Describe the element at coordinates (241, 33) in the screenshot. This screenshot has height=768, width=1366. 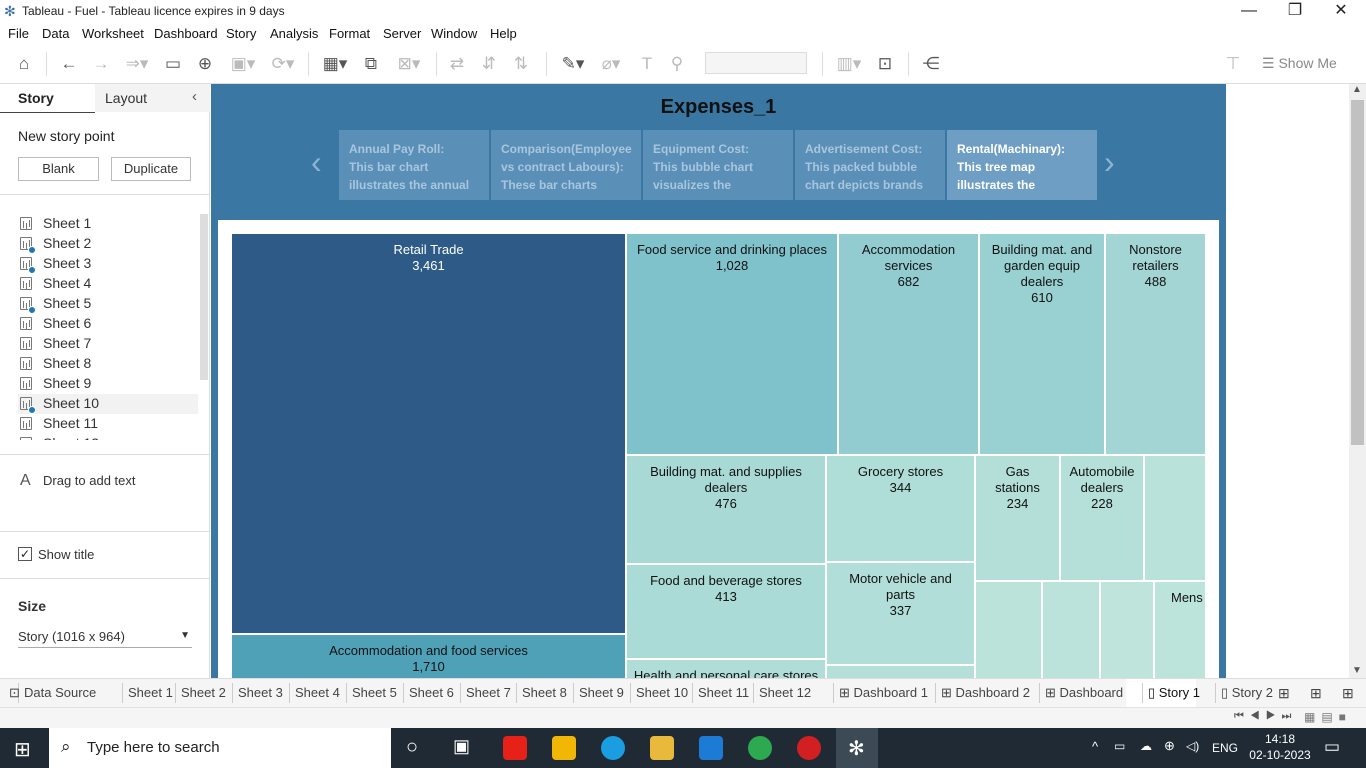
I see `menu-story: Story` at that location.